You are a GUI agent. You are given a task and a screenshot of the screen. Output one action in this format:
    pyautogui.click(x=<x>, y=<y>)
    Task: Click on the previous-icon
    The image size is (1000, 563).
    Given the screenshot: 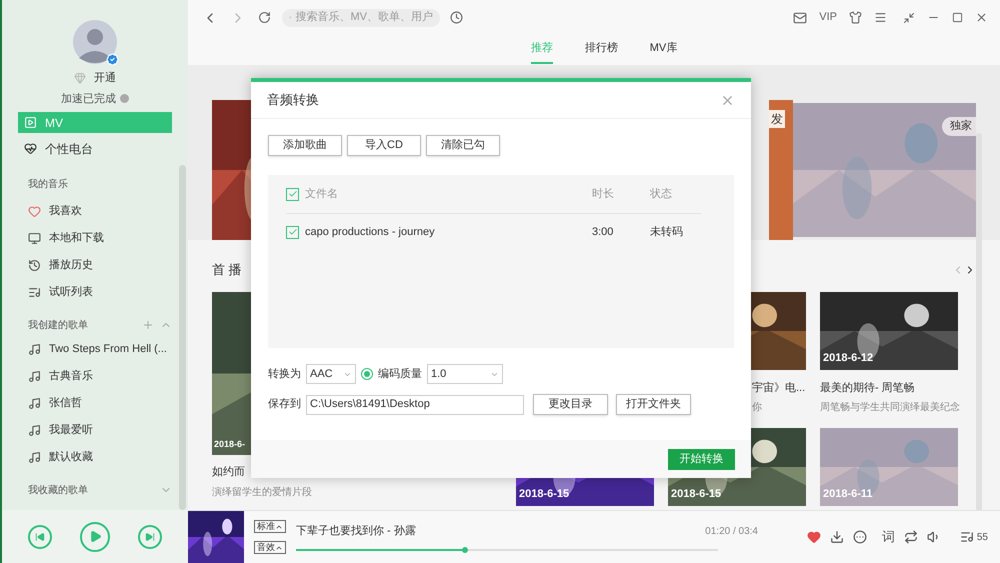 What is the action you would take?
    pyautogui.click(x=40, y=537)
    